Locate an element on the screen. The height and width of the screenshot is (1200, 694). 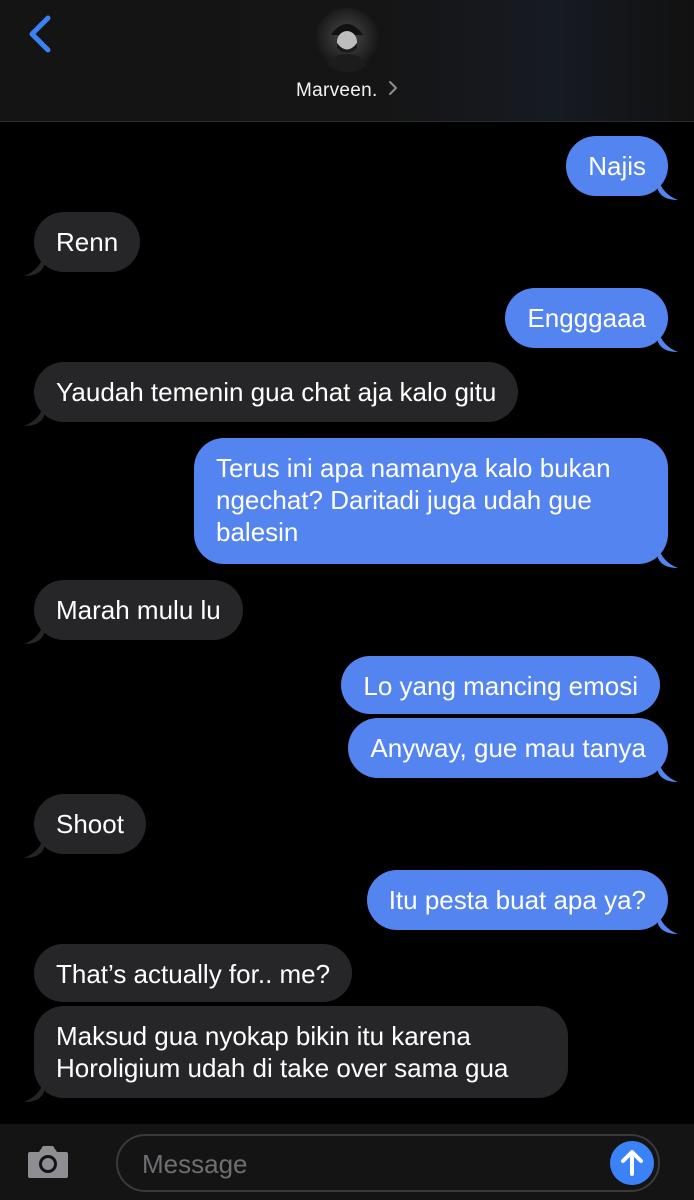
send-button is located at coordinates (632, 1163).